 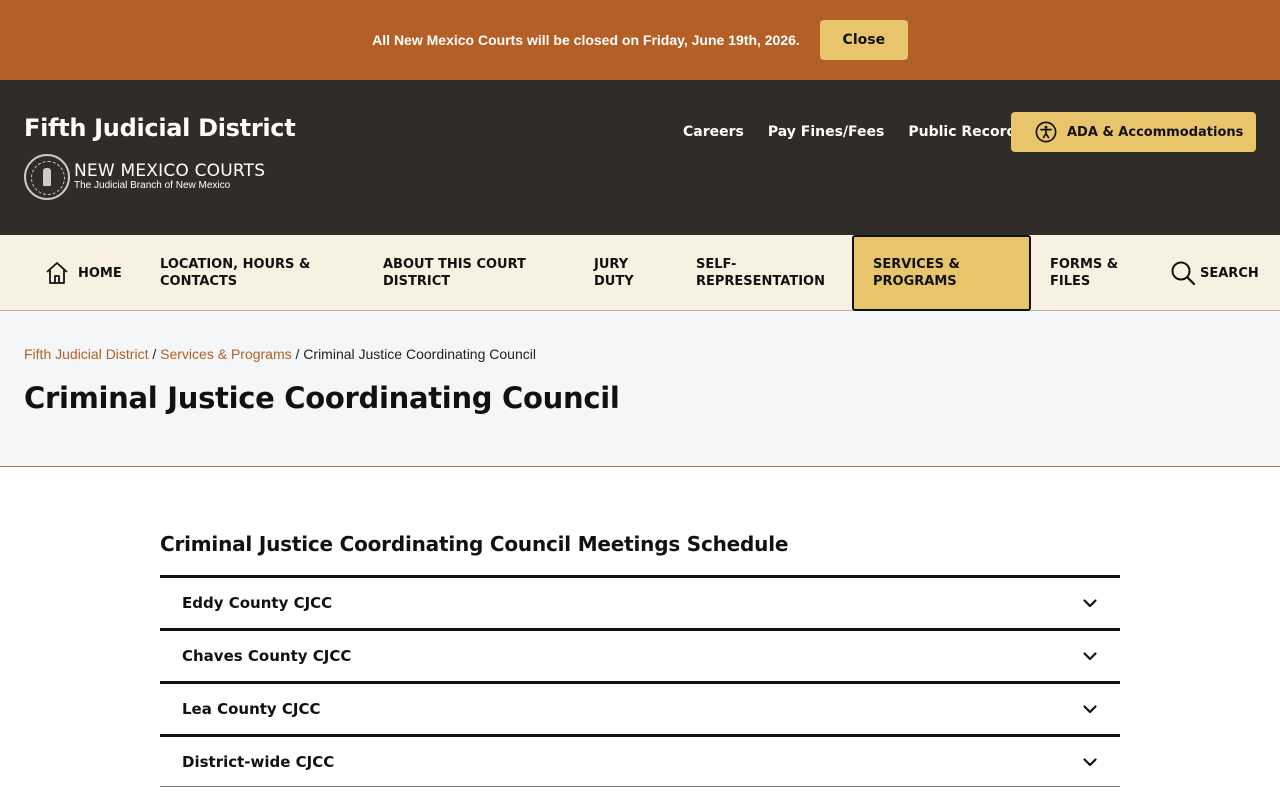 What do you see at coordinates (257, 603) in the screenshot?
I see `accordion-label: Eddy County CJCC` at bounding box center [257, 603].